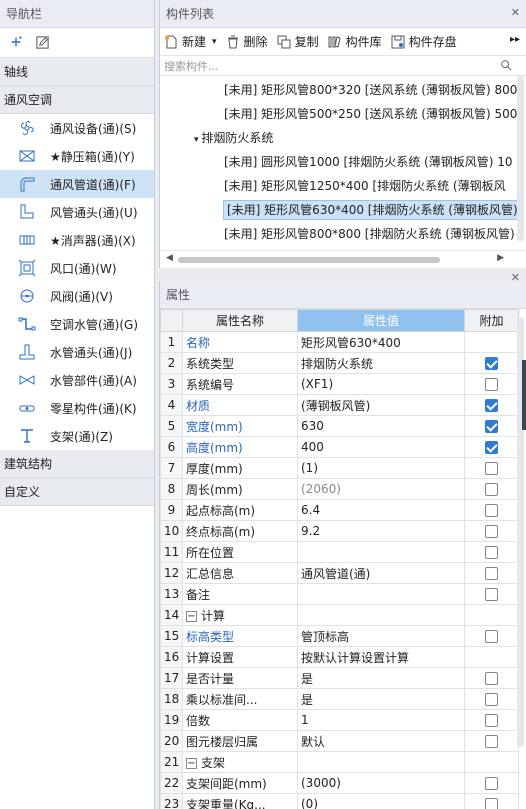 The image size is (526, 809). I want to click on nav-item: 支架(通)(Z), so click(77, 436).